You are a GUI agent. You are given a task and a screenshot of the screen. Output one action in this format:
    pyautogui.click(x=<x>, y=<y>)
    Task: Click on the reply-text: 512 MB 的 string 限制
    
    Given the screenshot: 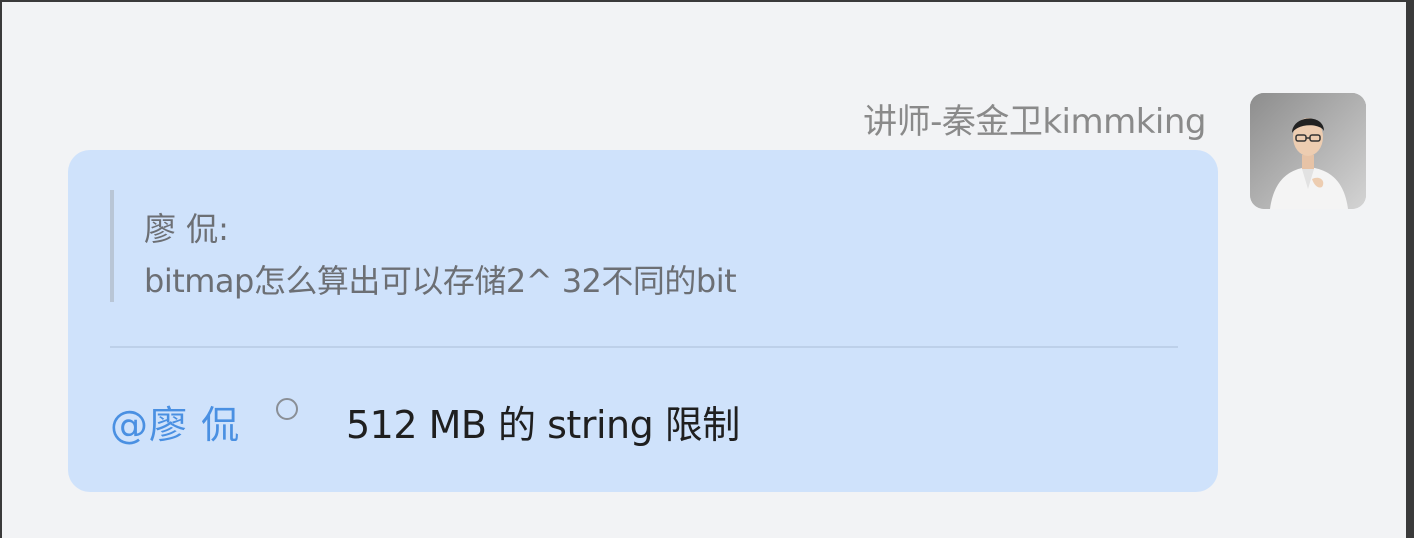 What is the action you would take?
    pyautogui.click(x=543, y=425)
    